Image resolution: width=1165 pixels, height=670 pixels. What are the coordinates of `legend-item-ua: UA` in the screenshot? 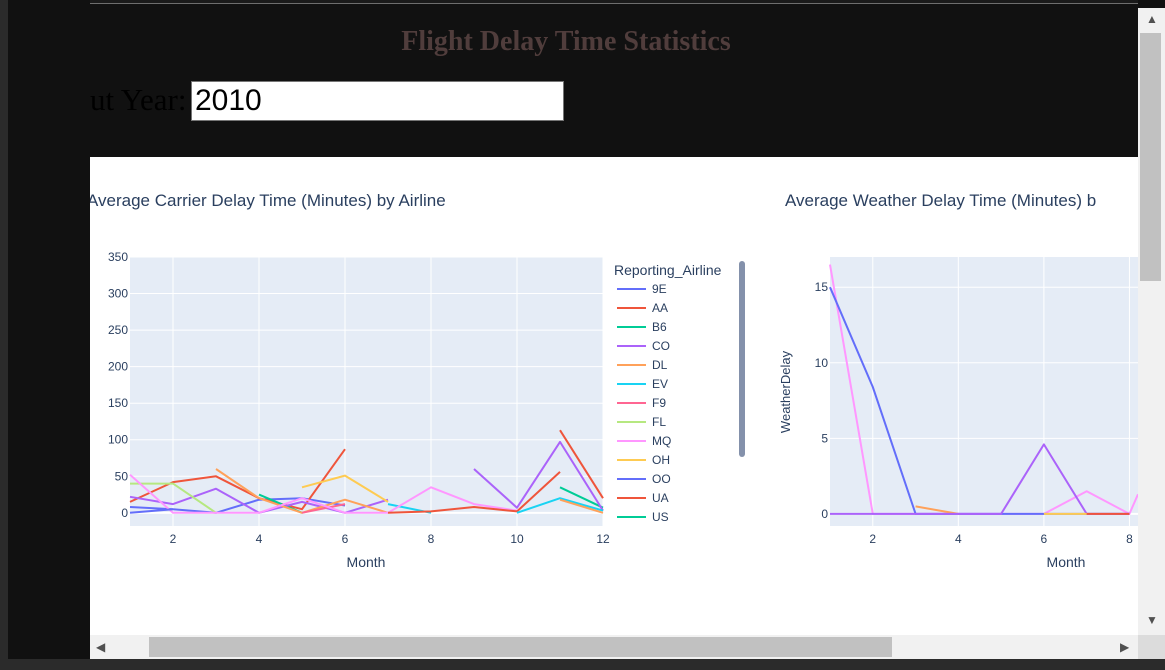 It's located at (660, 498).